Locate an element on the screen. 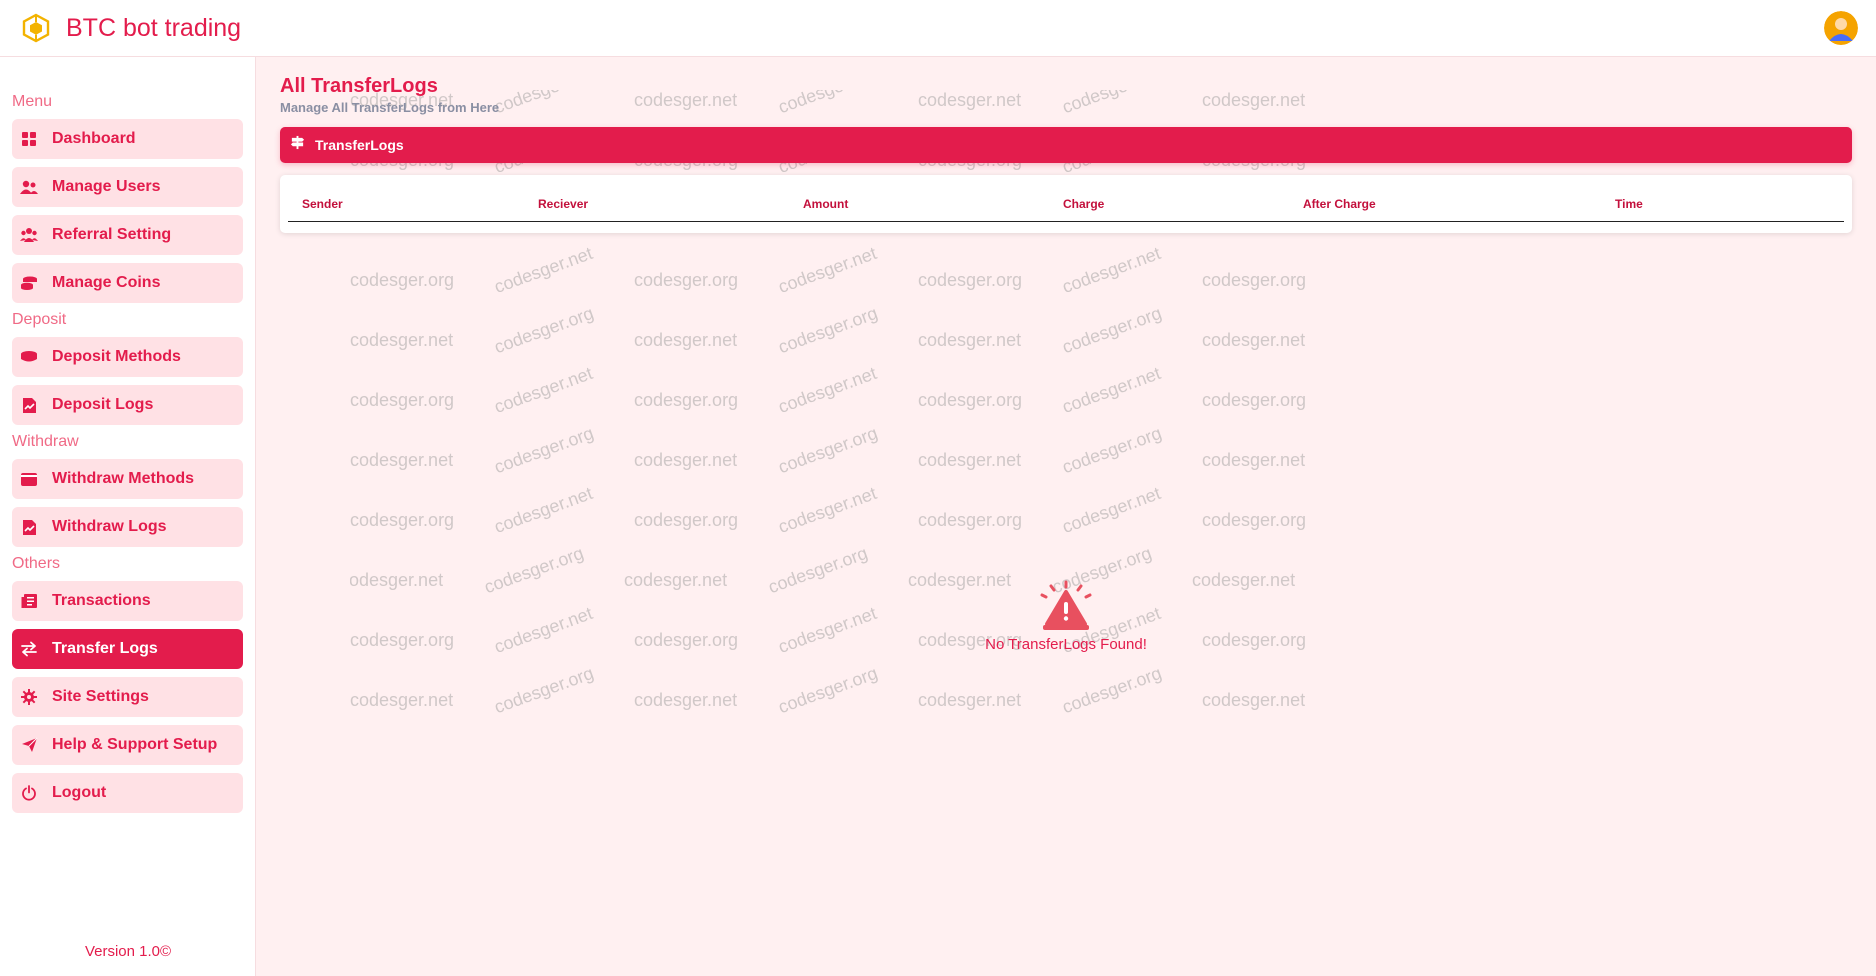 The image size is (1876, 976). sidebar-item-label: Site Settings is located at coordinates (100, 696).